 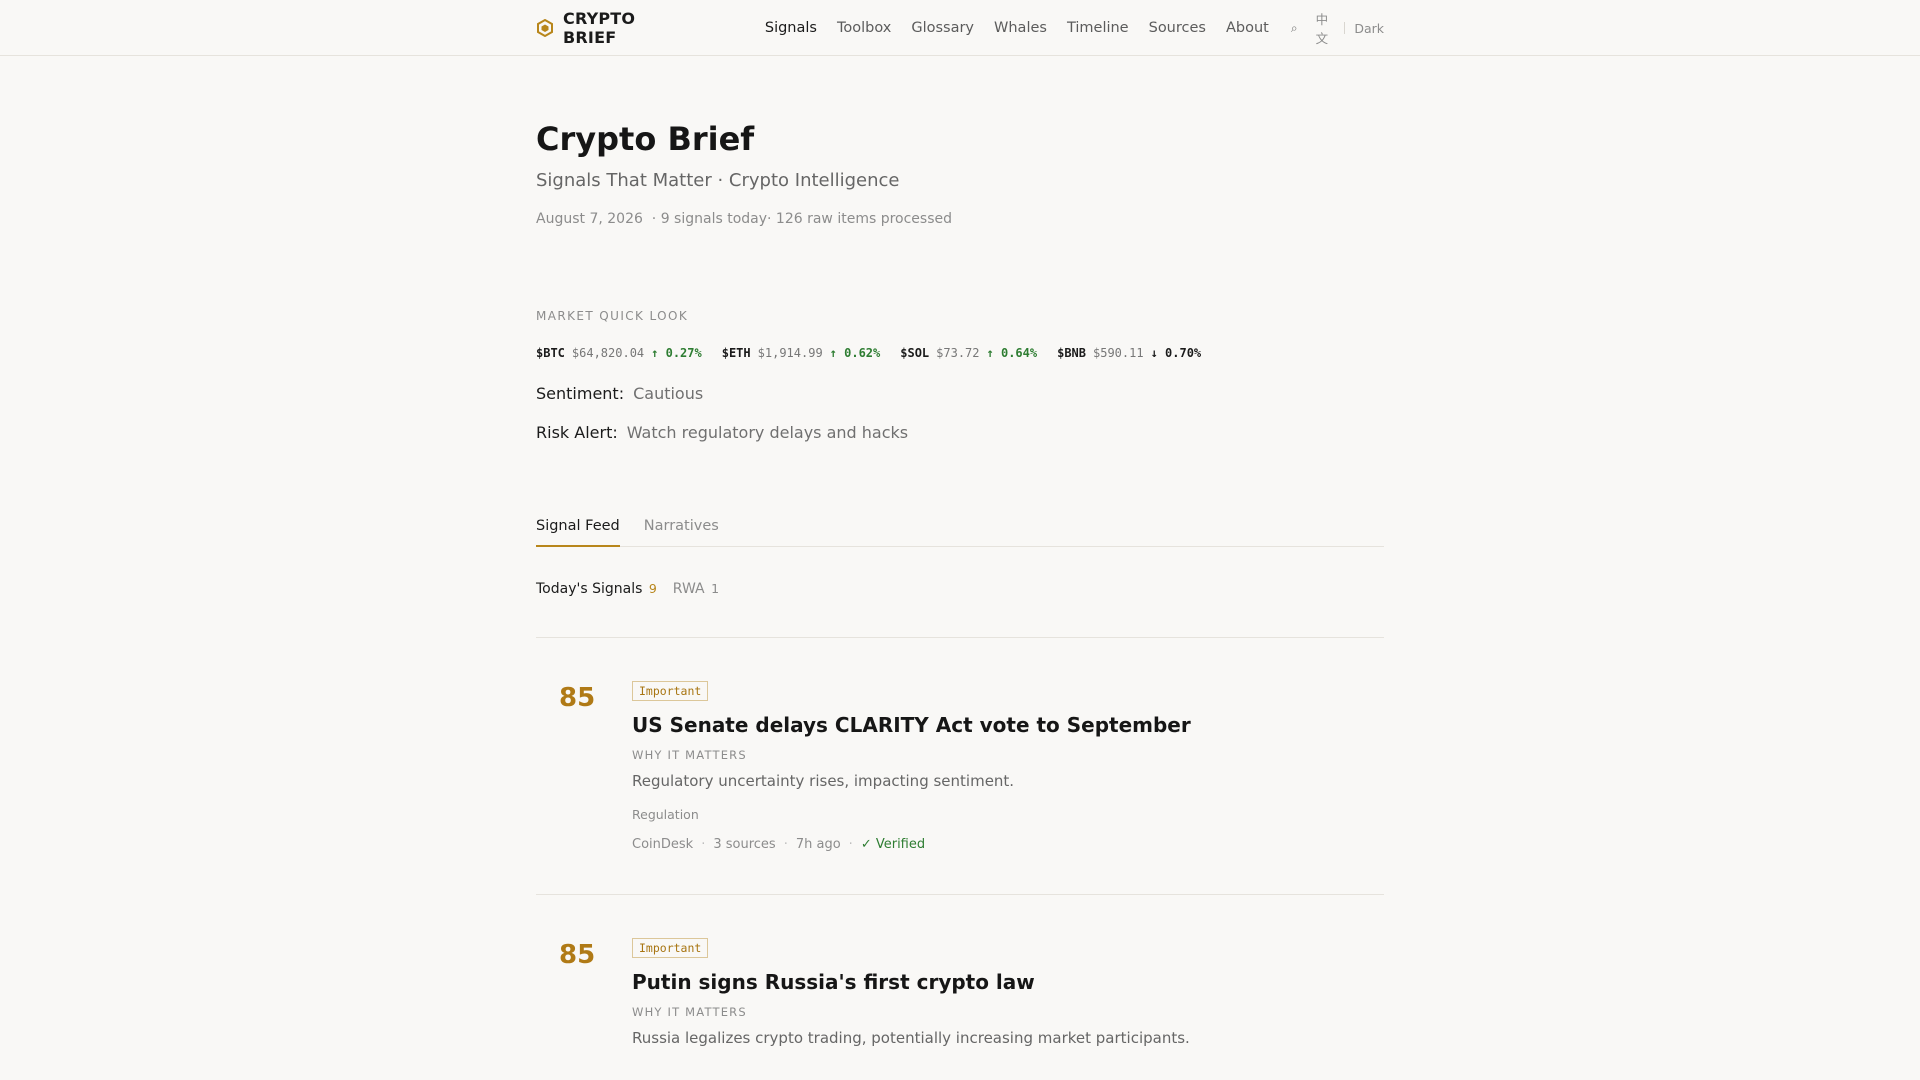 What do you see at coordinates (864, 28) in the screenshot?
I see `nav-link-toolbox: Toolbox` at bounding box center [864, 28].